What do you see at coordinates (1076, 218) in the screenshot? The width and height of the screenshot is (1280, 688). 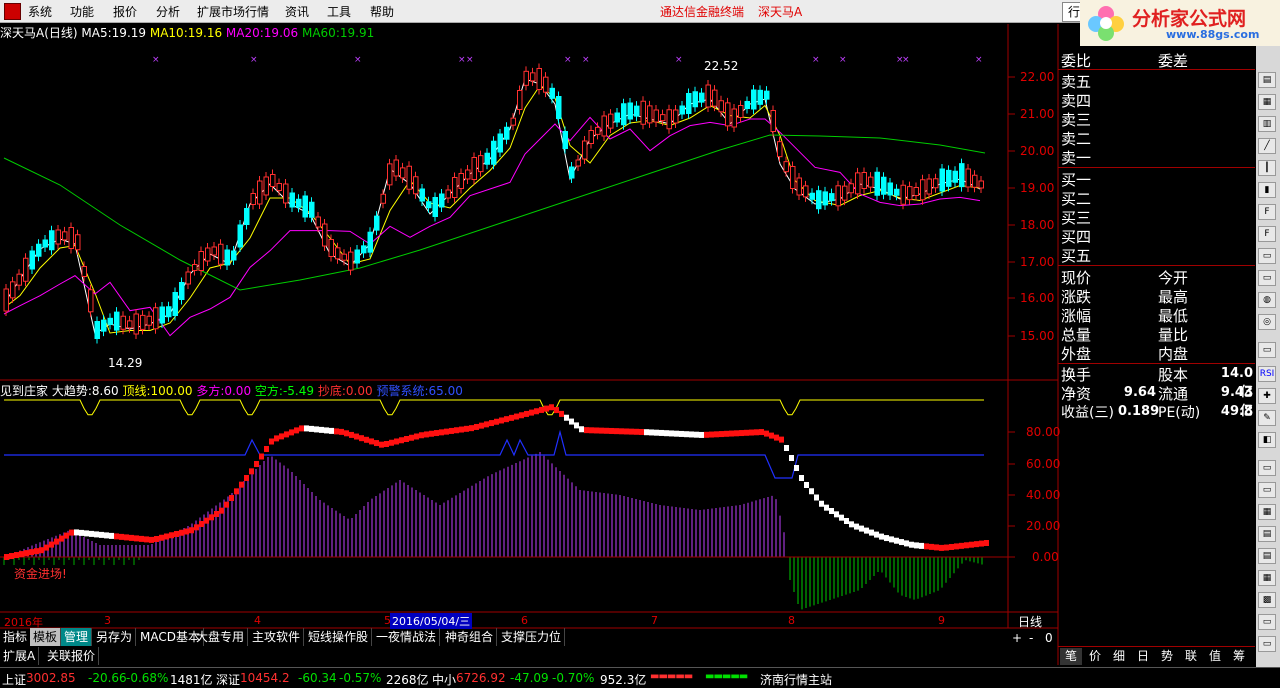 I see `buy-3: 买三` at bounding box center [1076, 218].